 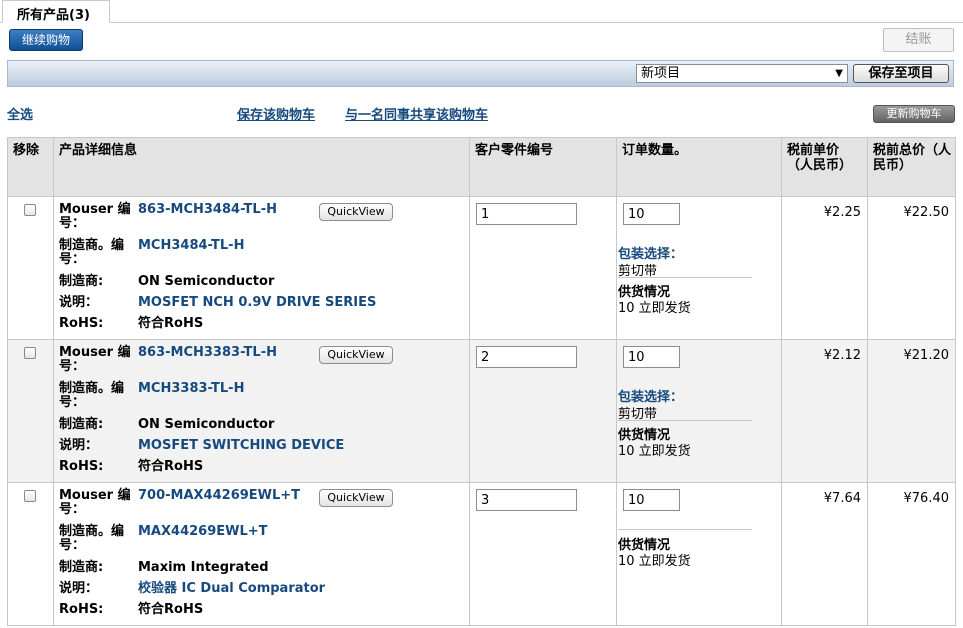 I want to click on mfr-no-link: MAX44269EWL+T, so click(x=203, y=539).